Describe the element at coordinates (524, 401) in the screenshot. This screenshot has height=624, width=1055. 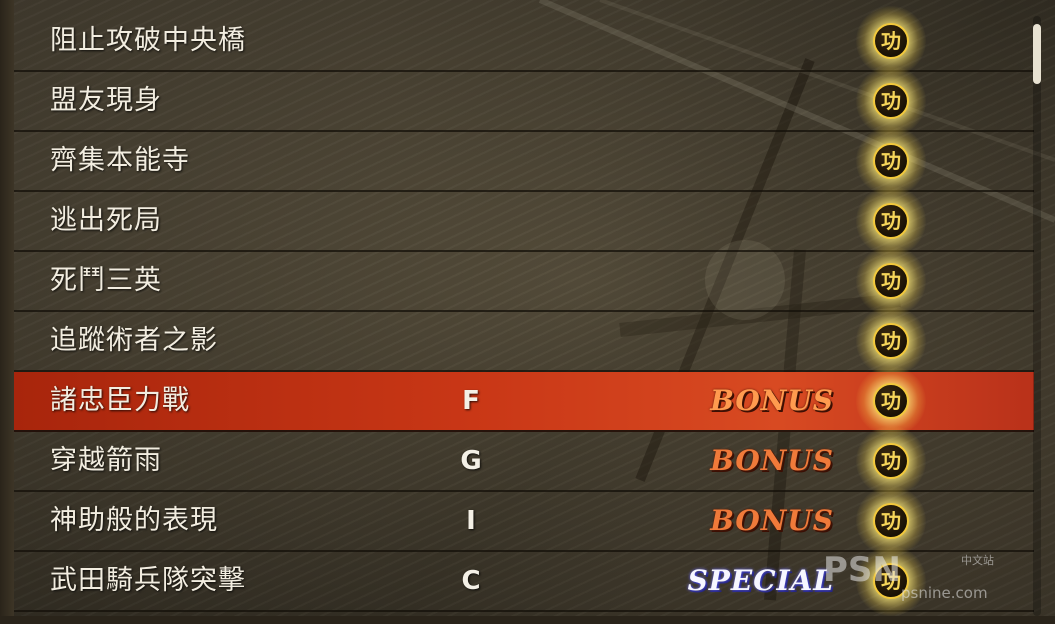
I see `mission-row: 諸忠臣力戰 F BONUS 功` at that location.